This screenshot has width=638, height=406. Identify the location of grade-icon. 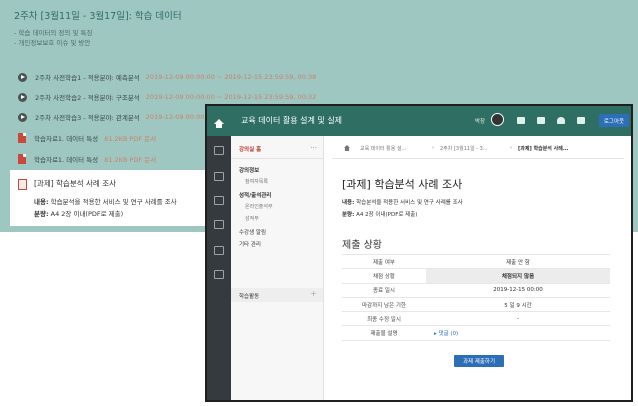
(219, 200).